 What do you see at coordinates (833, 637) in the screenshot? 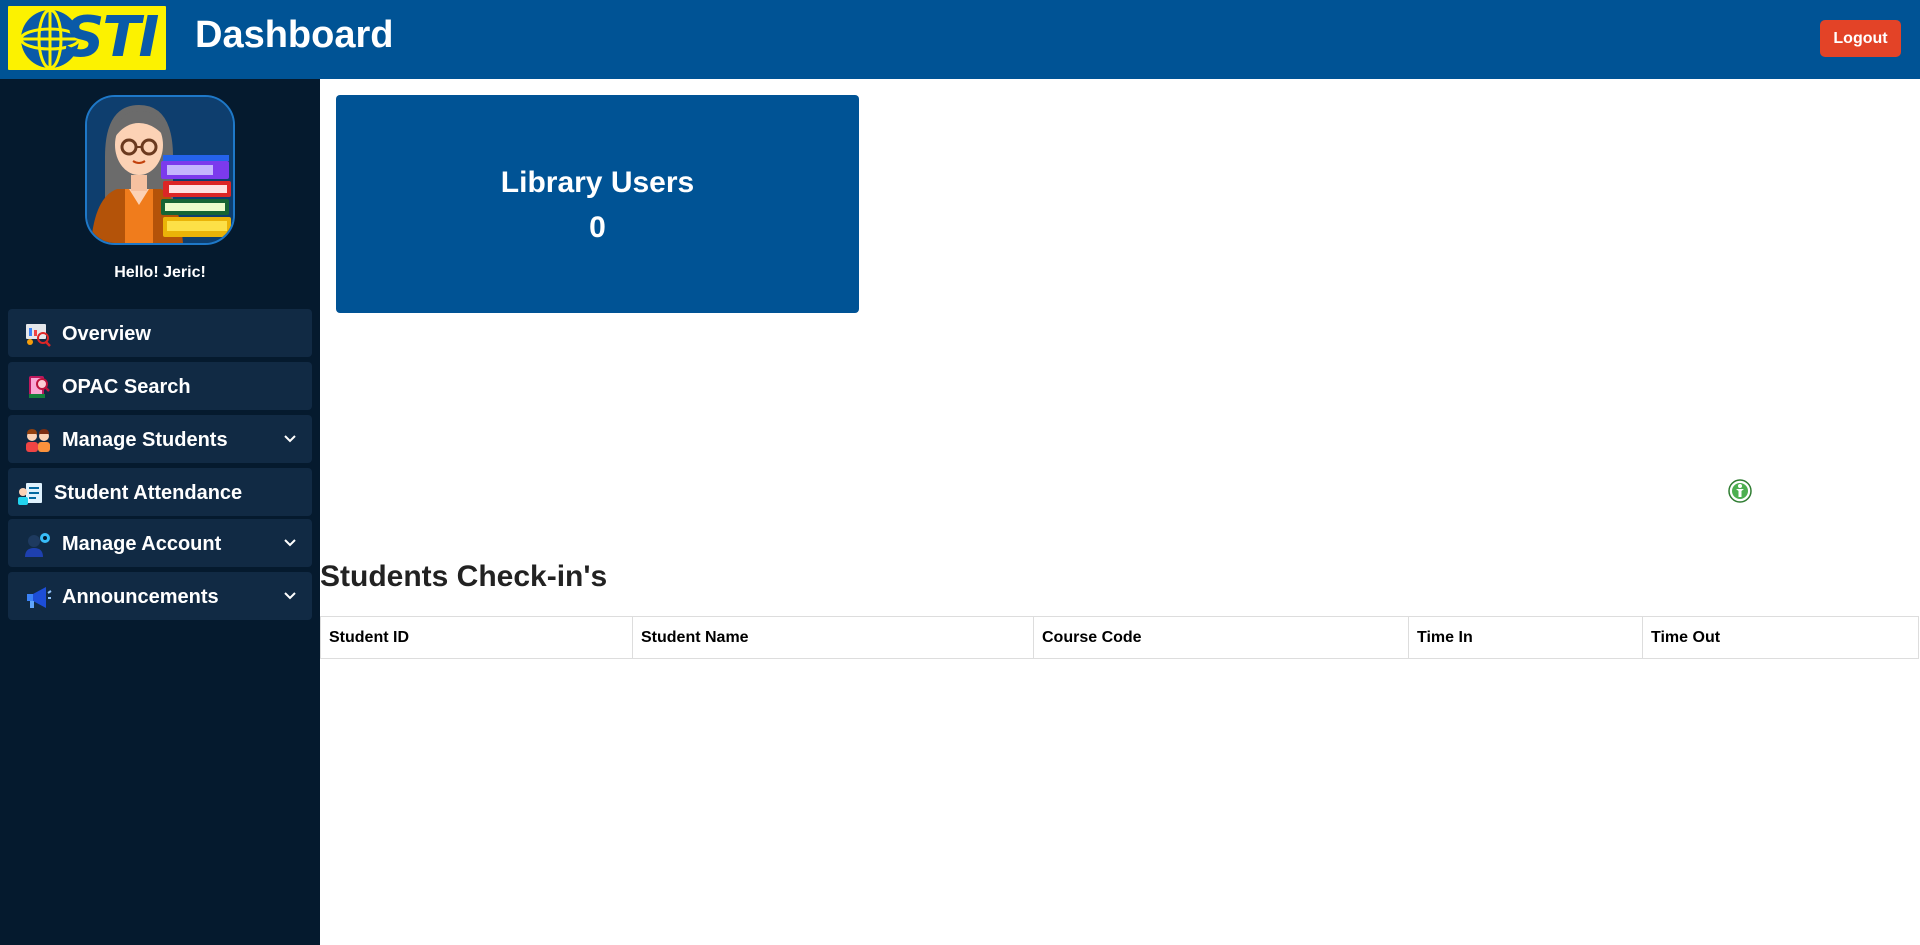
I see `column-header-student-name: Student Name` at bounding box center [833, 637].